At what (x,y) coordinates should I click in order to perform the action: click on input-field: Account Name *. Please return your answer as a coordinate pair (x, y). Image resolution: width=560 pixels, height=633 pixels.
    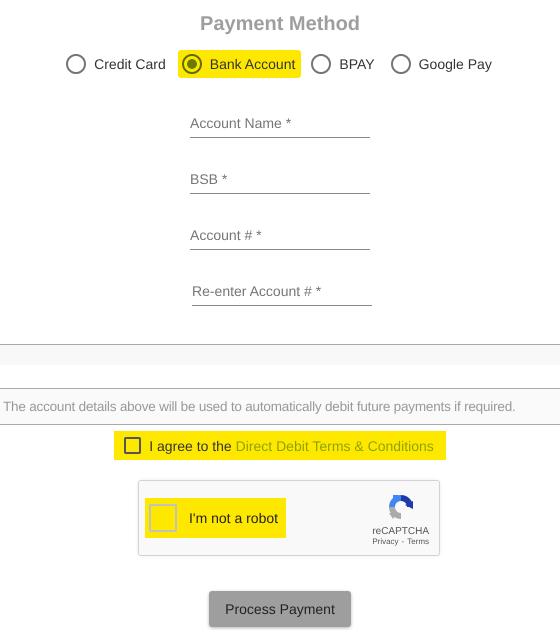
    Looking at the image, I should click on (280, 123).